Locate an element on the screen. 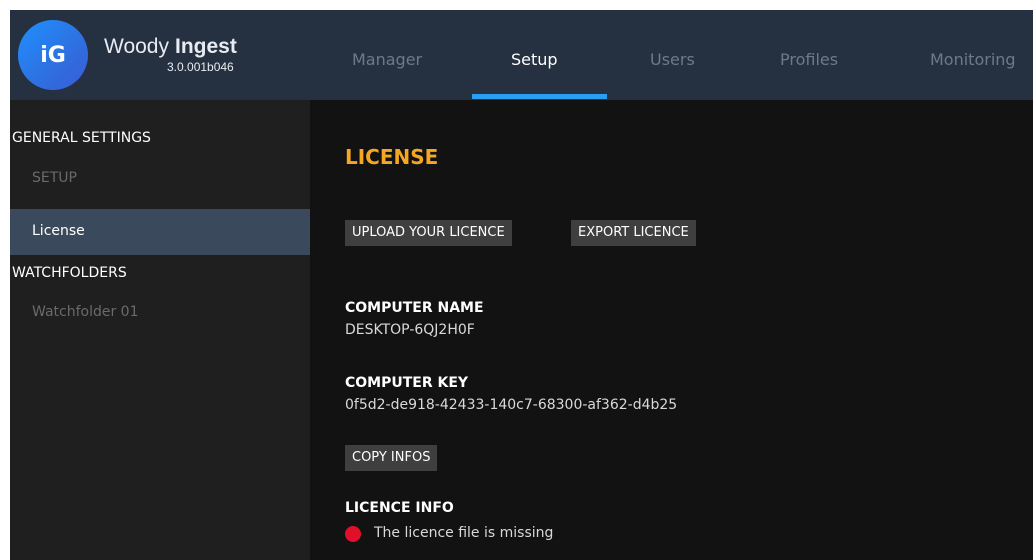 The width and height of the screenshot is (1033, 560). app-name-ingest: Ingest is located at coordinates (205, 46).